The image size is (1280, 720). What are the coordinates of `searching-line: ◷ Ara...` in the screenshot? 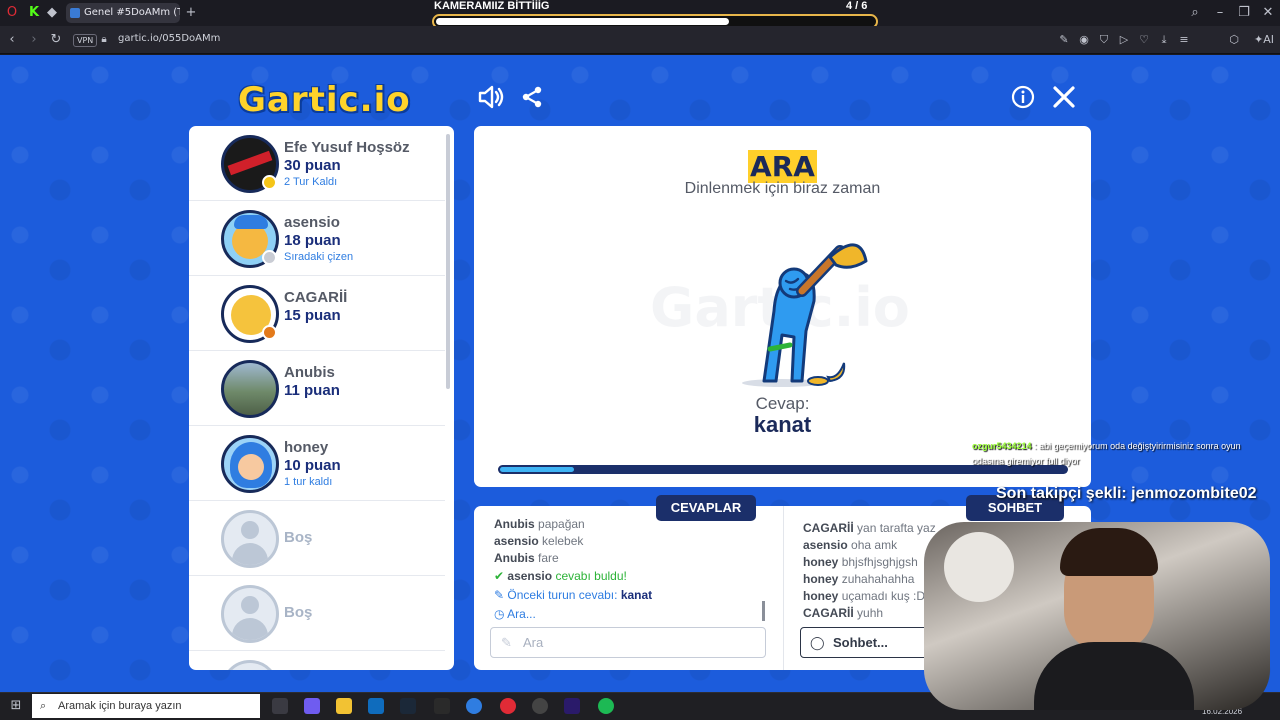 It's located at (515, 614).